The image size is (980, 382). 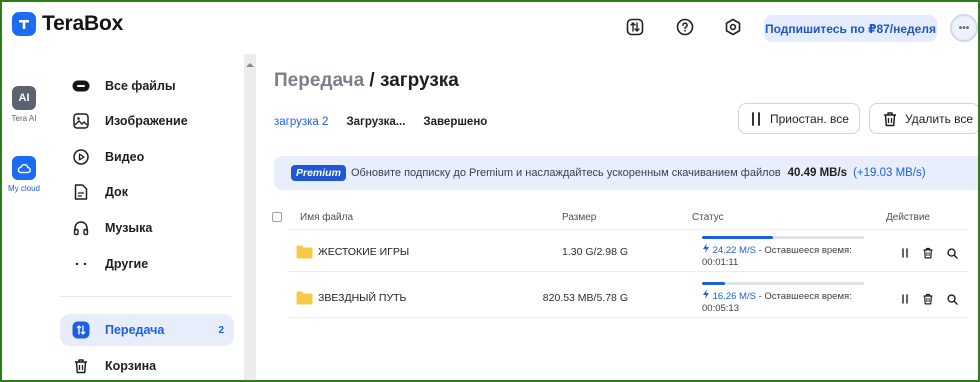 What do you see at coordinates (81, 157) in the screenshot?
I see `video-icon` at bounding box center [81, 157].